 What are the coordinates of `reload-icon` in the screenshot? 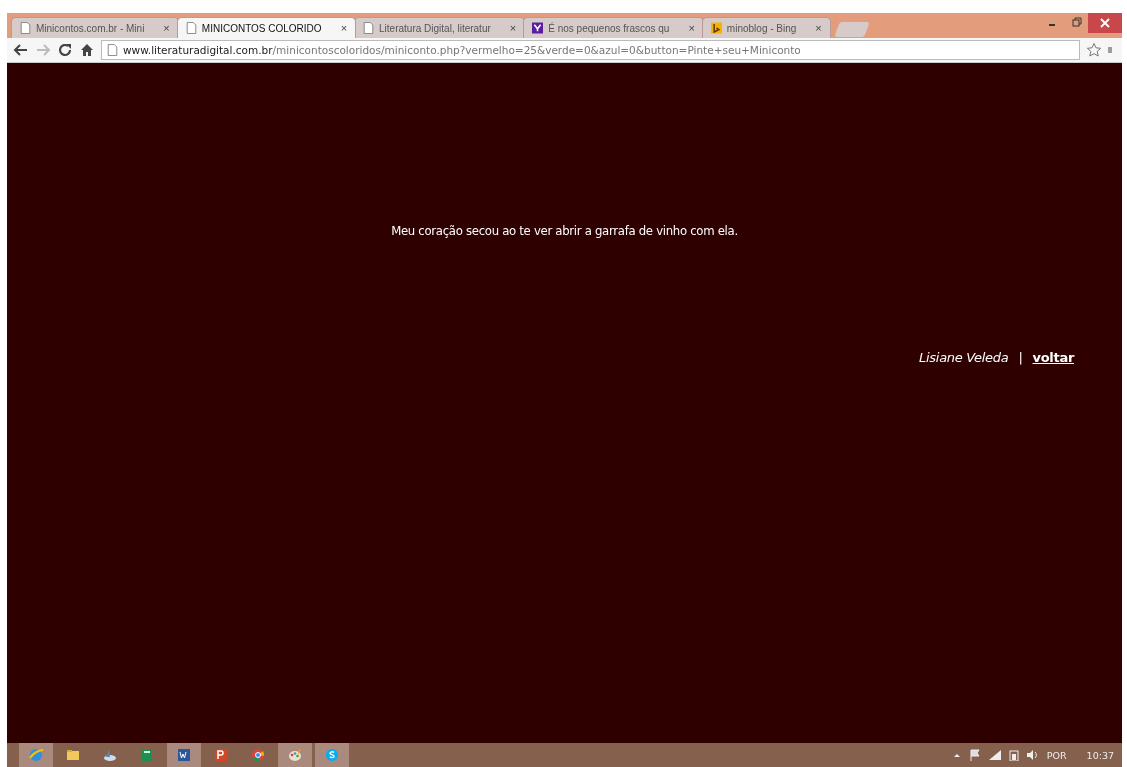 It's located at (65, 50).